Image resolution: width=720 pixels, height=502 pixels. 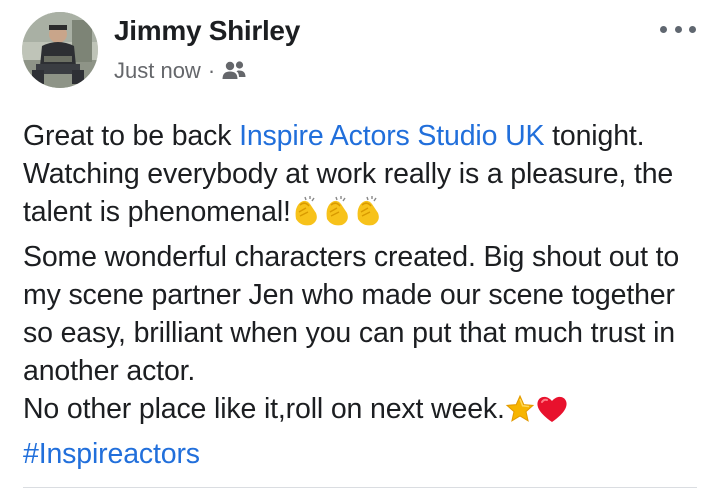 What do you see at coordinates (360, 487) in the screenshot?
I see `post-divider` at bounding box center [360, 487].